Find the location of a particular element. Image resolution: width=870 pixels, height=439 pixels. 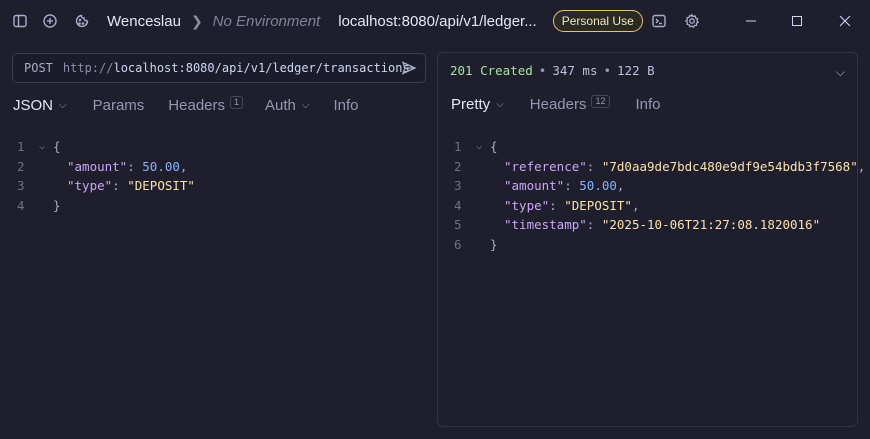

minimize-icon is located at coordinates (751, 21).